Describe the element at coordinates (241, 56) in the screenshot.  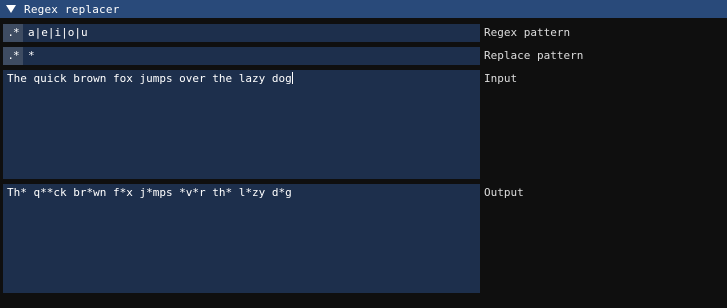
I see `replace-pattern-field: .* *` at that location.